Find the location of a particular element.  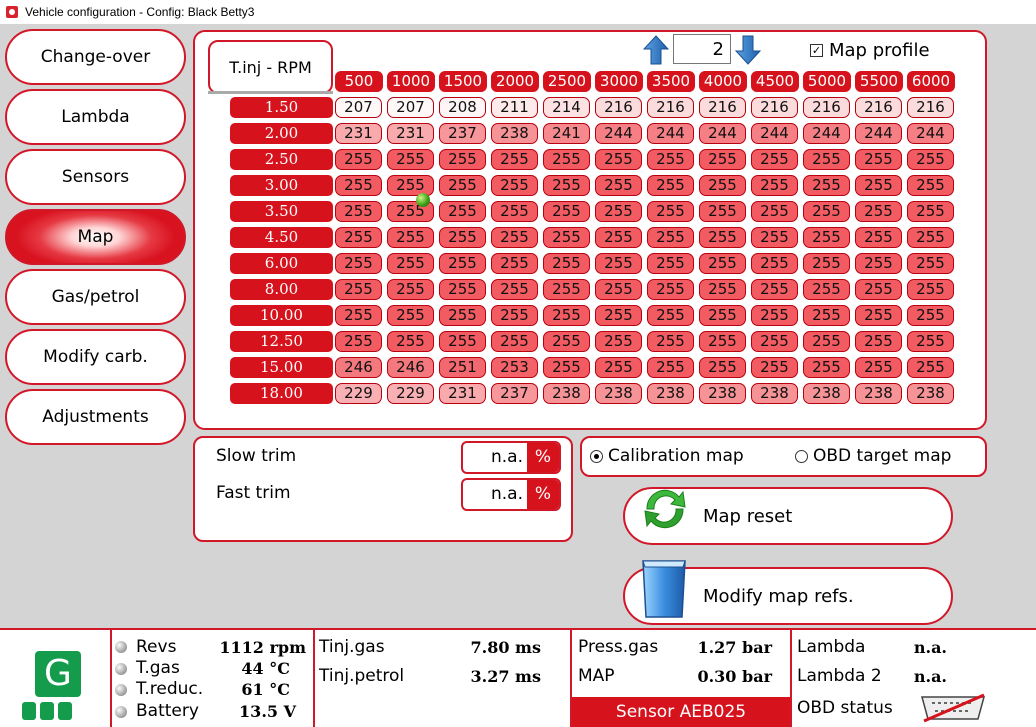

obd-target-map-radio: OBD target map is located at coordinates (873, 456).